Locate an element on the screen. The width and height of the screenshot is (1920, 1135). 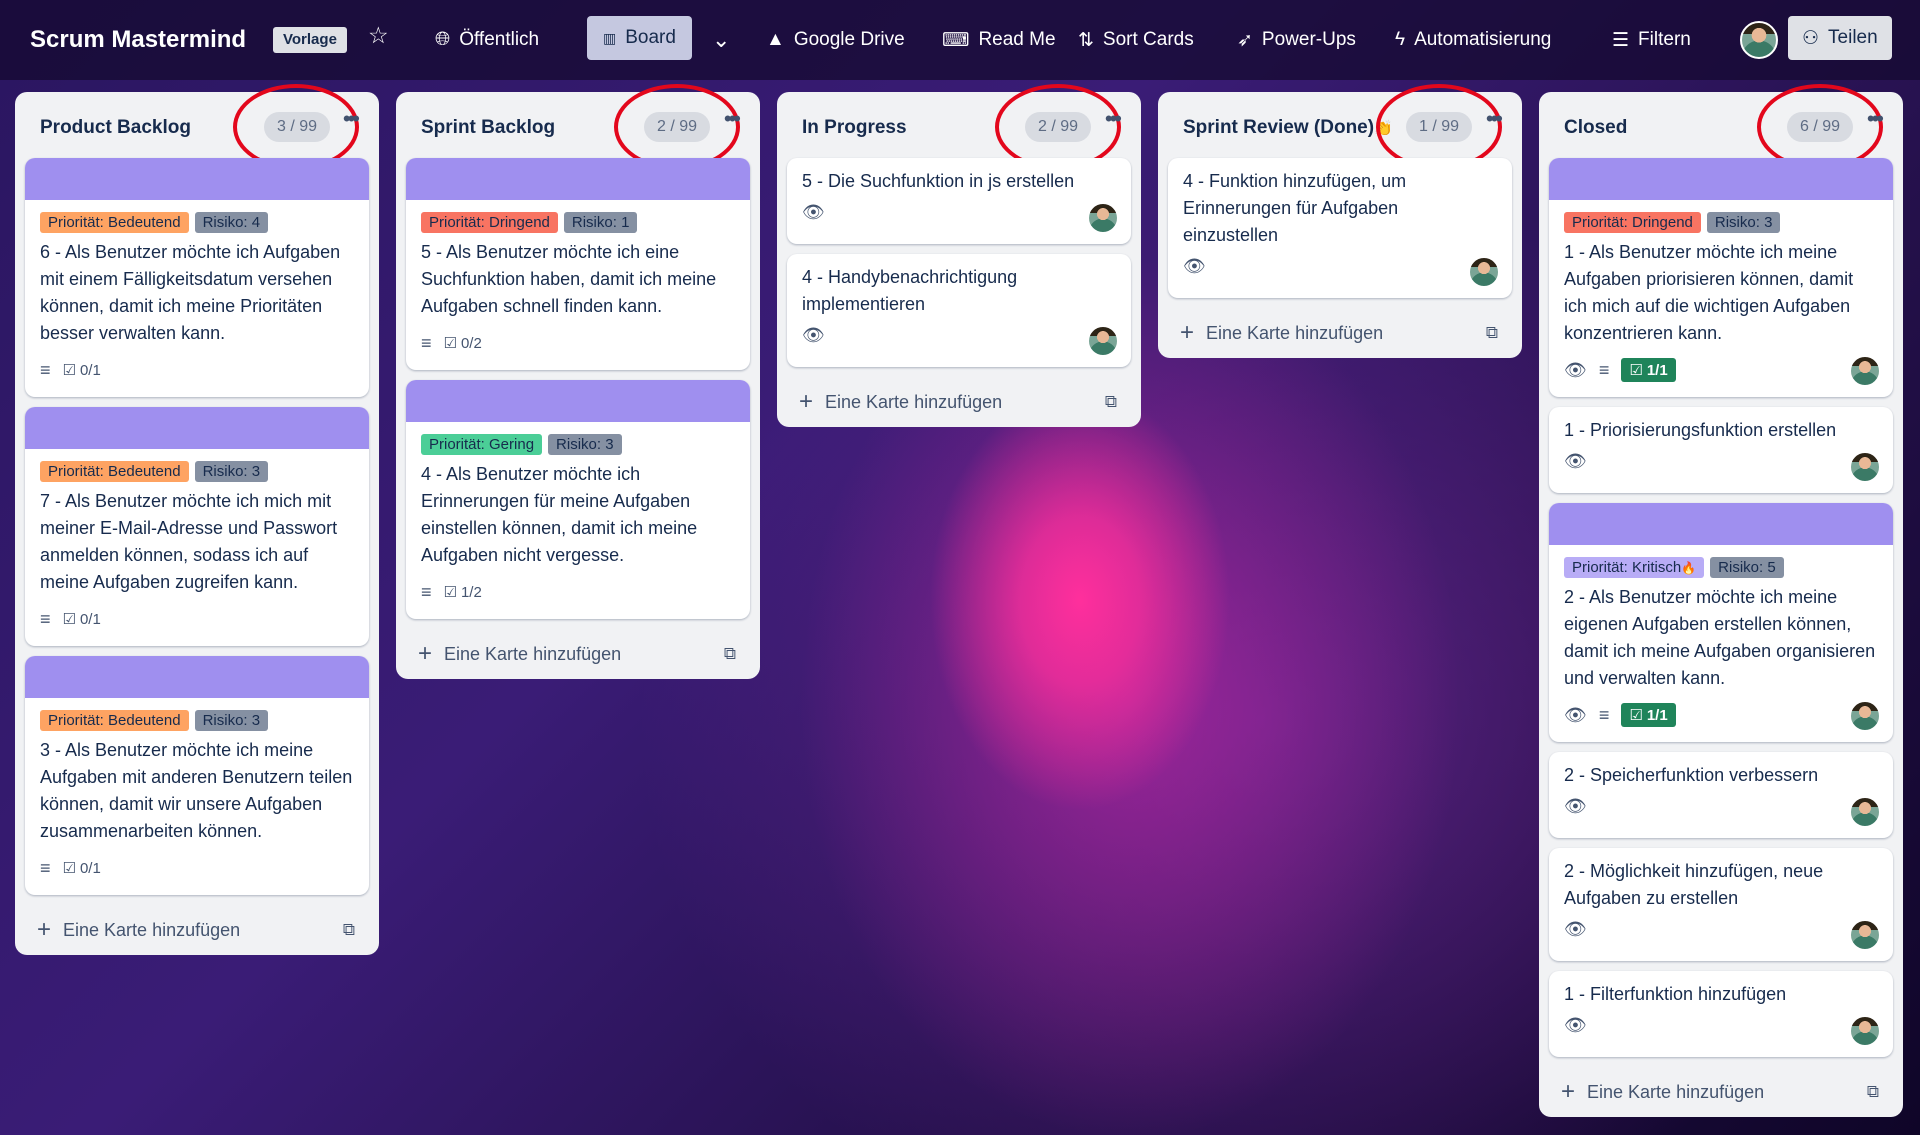
board-title: Scrum Mastermind is located at coordinates (138, 40).